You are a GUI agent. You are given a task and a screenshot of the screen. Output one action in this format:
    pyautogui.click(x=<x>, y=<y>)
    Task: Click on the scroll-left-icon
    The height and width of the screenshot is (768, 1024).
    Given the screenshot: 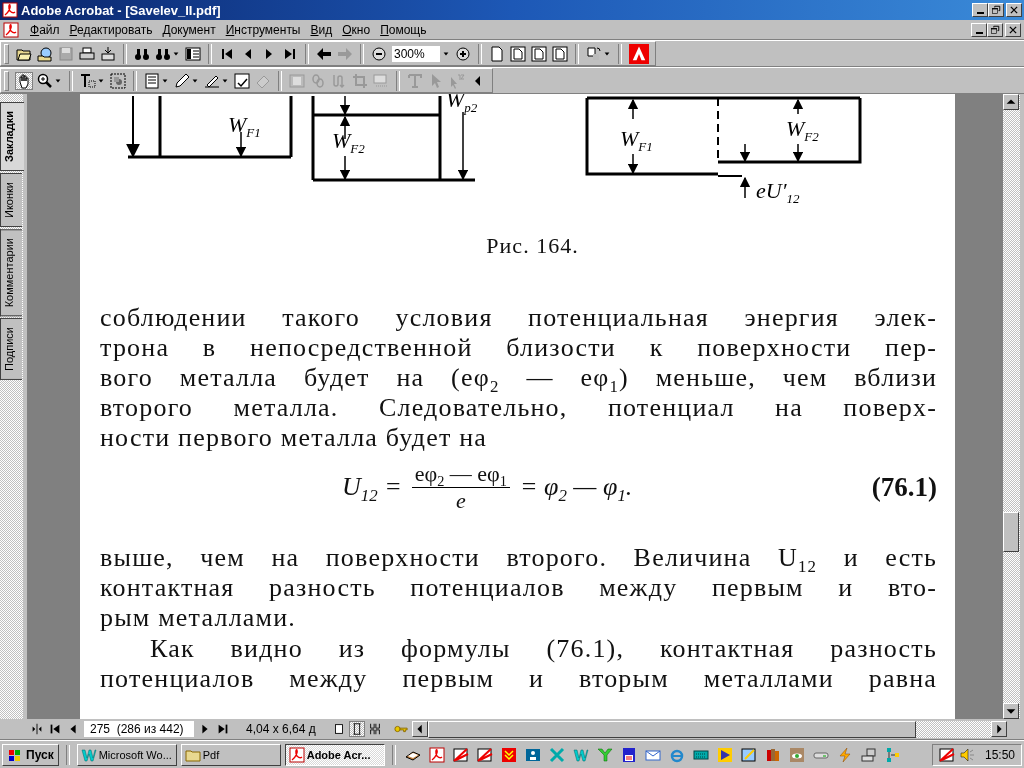 What is the action you would take?
    pyautogui.click(x=419, y=728)
    